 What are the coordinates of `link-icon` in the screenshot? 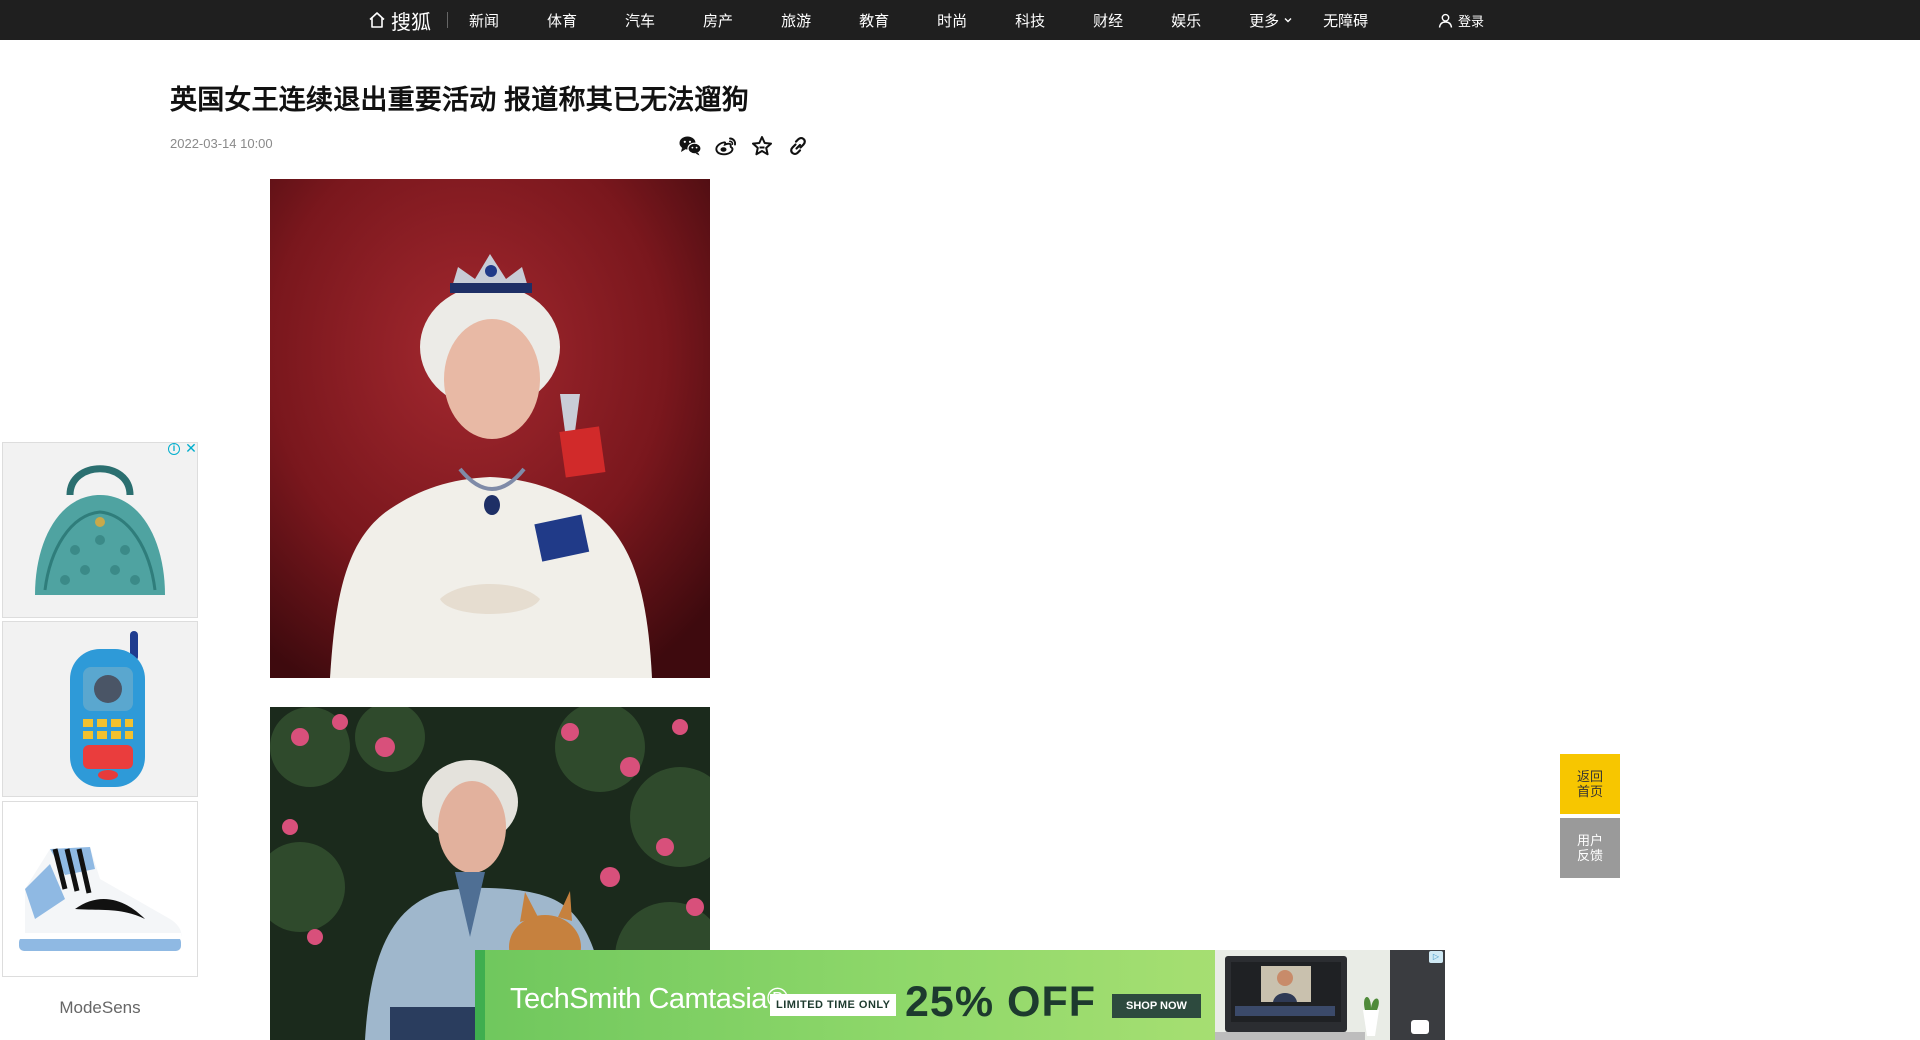 It's located at (798, 146).